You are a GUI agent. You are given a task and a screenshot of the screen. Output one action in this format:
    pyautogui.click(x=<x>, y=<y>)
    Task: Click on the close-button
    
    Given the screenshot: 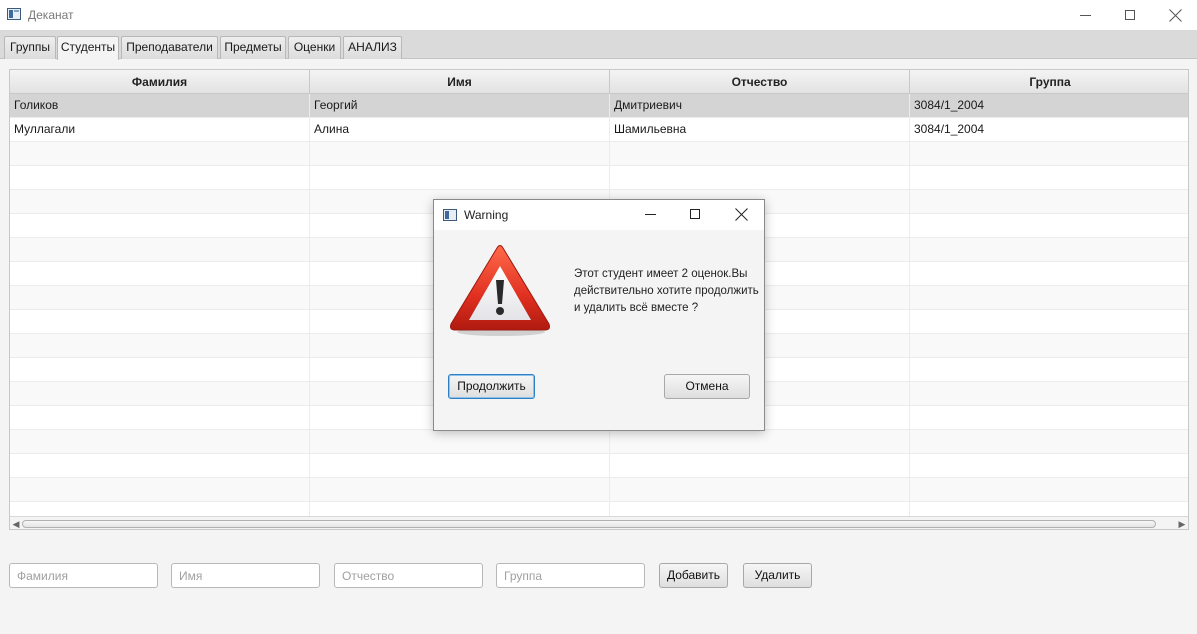 What is the action you would take?
    pyautogui.click(x=1174, y=15)
    